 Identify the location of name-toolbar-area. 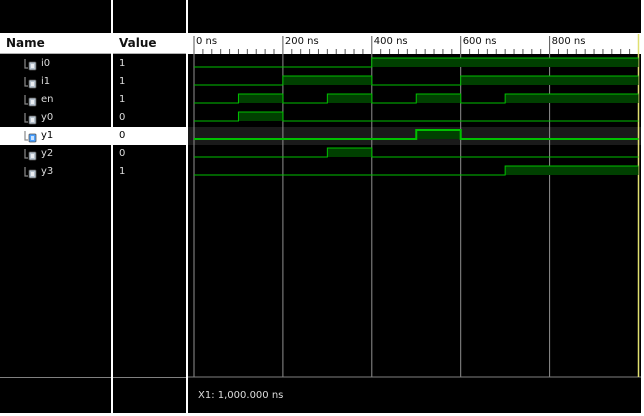
(55, 16).